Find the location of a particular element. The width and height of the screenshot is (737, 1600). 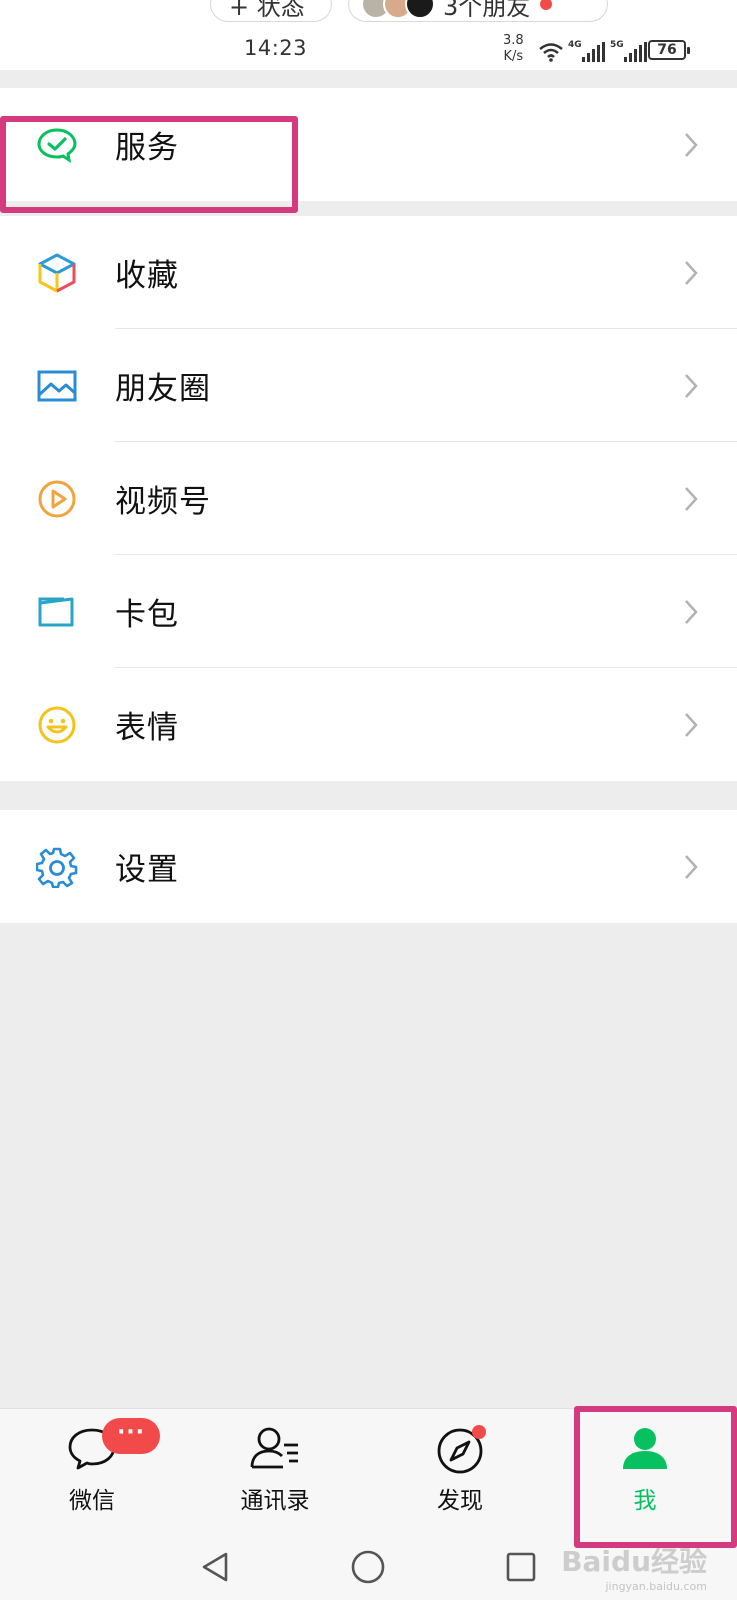

signal-icons: 4G 5G is located at coordinates (593, 50).